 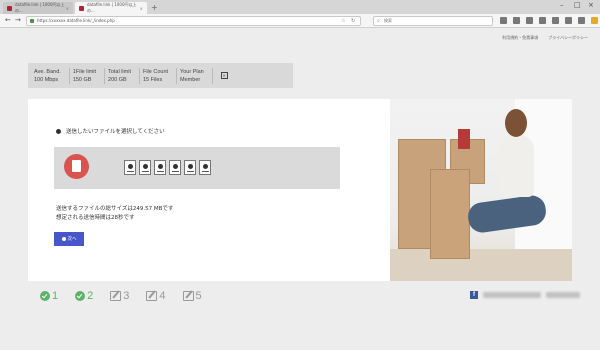 I want to click on toolbar-icons: ≡, so click(x=550, y=20).